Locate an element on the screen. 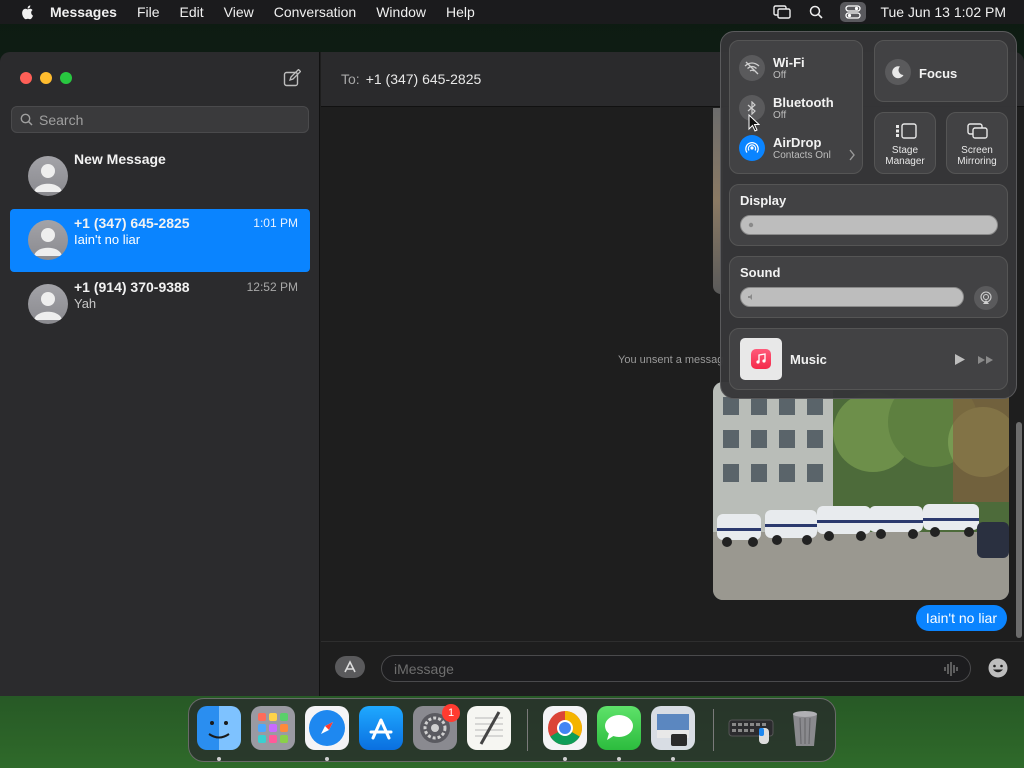  conversation-new-message: New Message is located at coordinates (160, 176).